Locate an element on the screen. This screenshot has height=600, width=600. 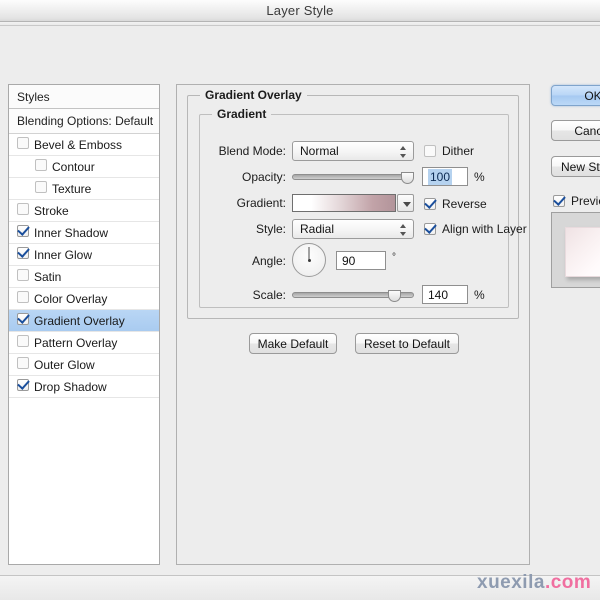
effect-item-color-overlay: Color Overlay is located at coordinates (84, 299).